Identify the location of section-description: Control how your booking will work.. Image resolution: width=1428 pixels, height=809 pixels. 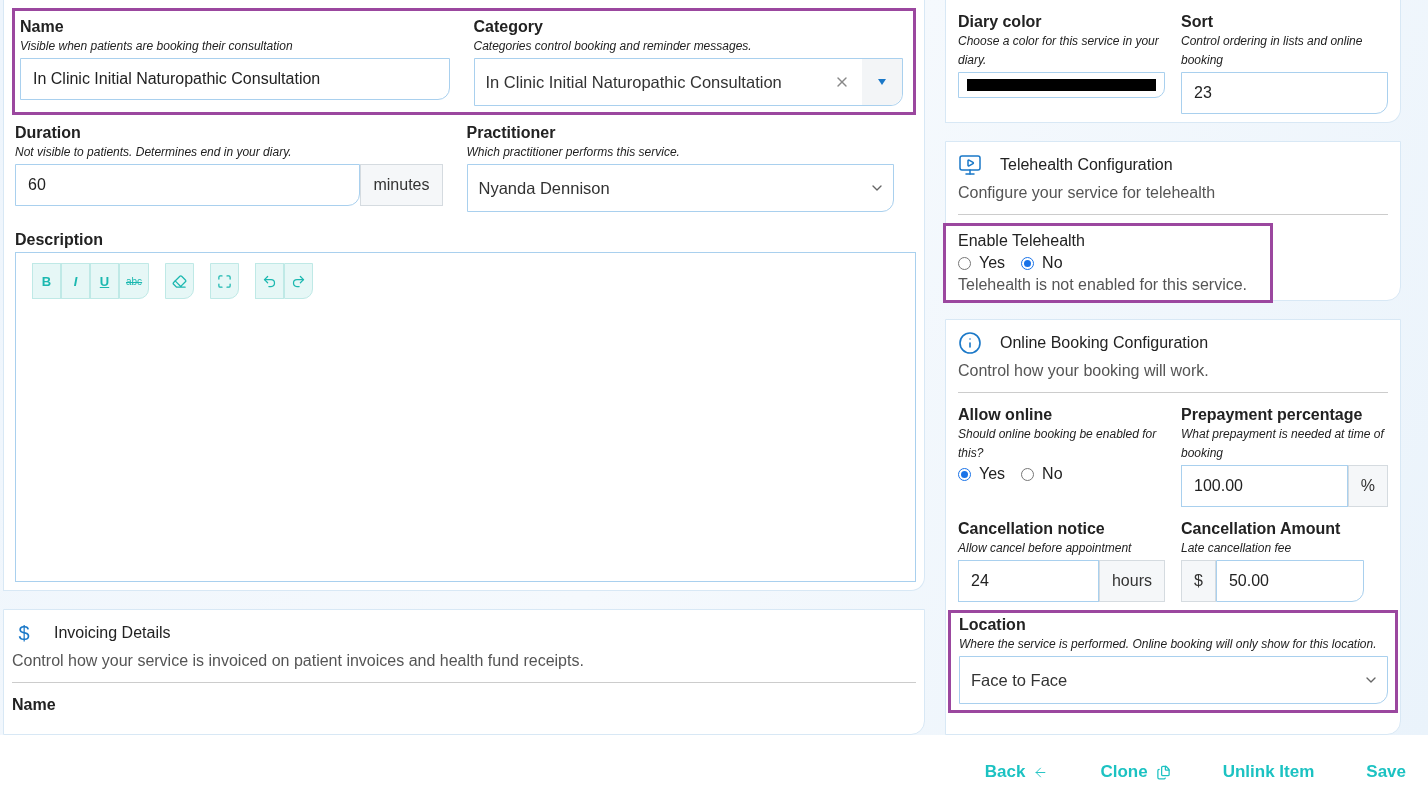
(1084, 371).